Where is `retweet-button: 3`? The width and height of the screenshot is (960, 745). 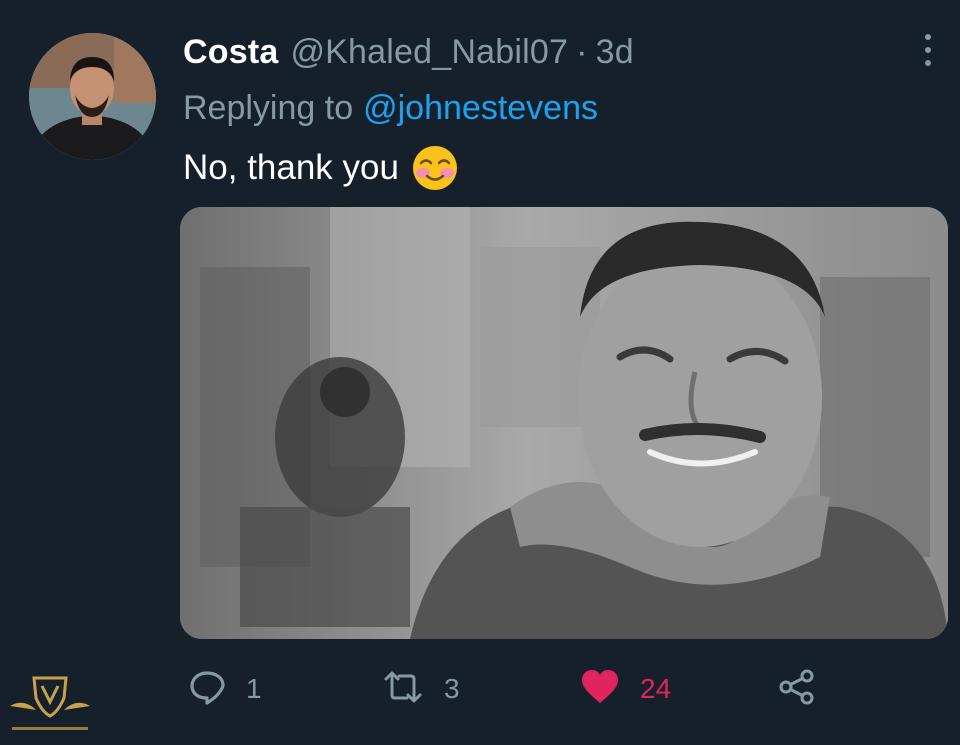 retweet-button: 3 is located at coordinates (421, 689).